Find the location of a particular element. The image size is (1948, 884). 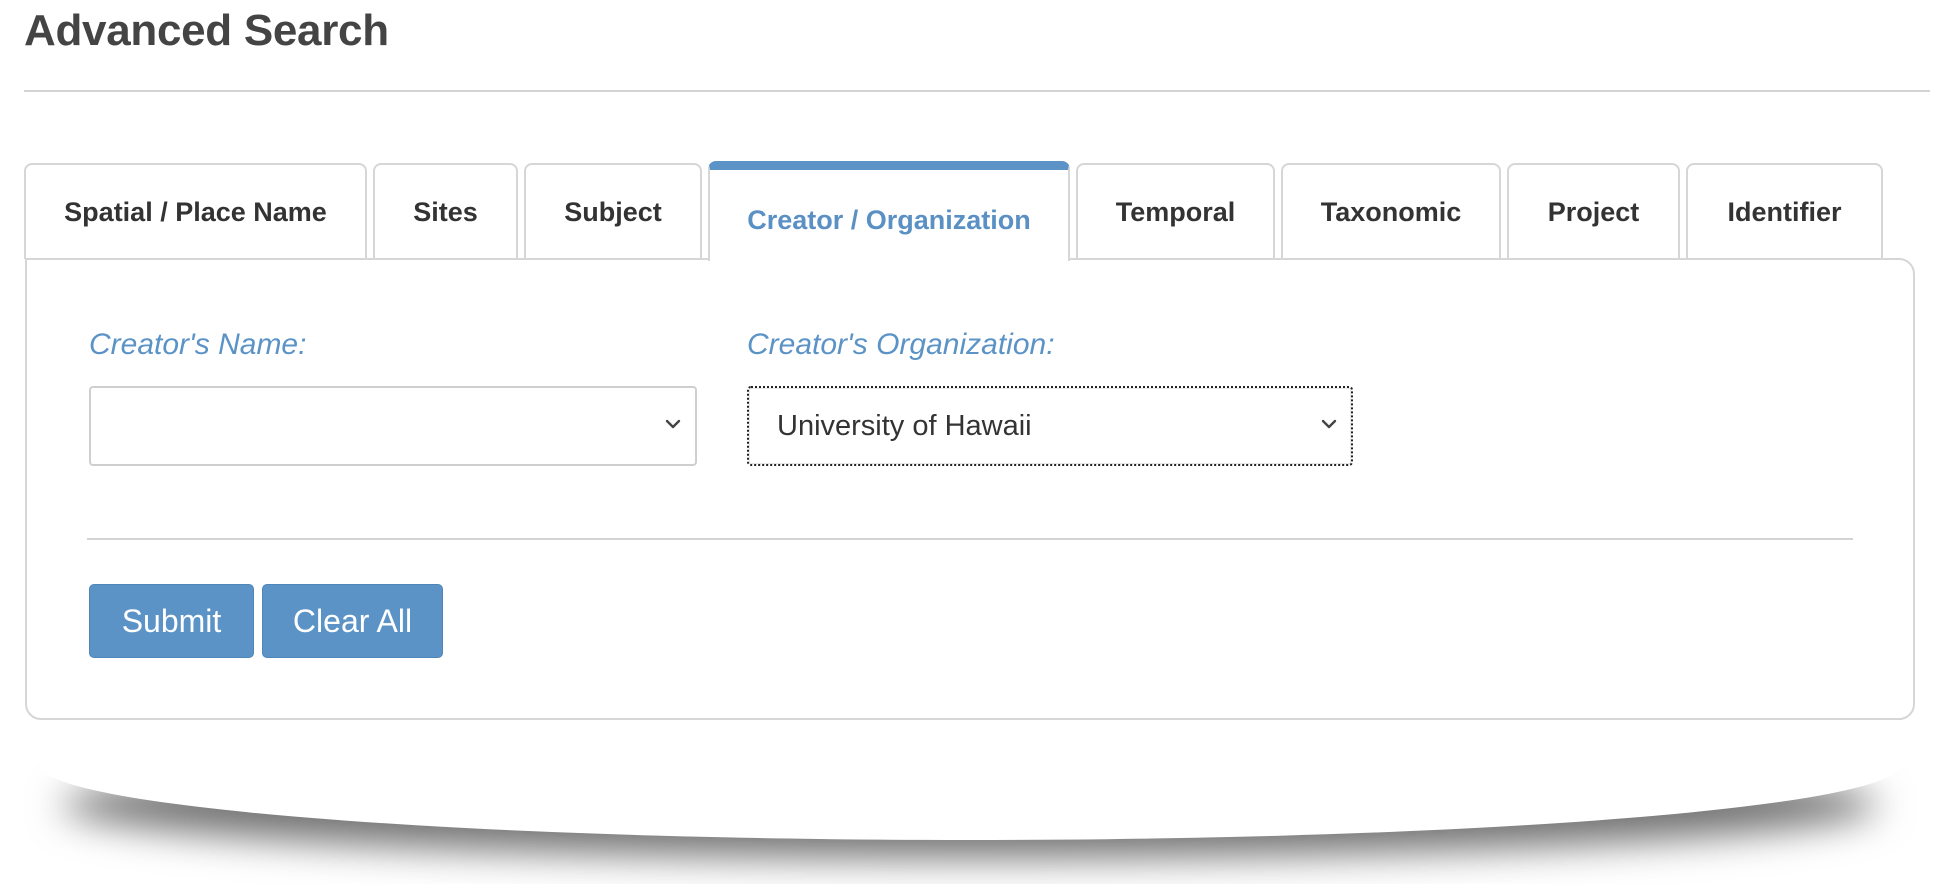

tab-taxonomic: Taxonomic is located at coordinates (1391, 211).